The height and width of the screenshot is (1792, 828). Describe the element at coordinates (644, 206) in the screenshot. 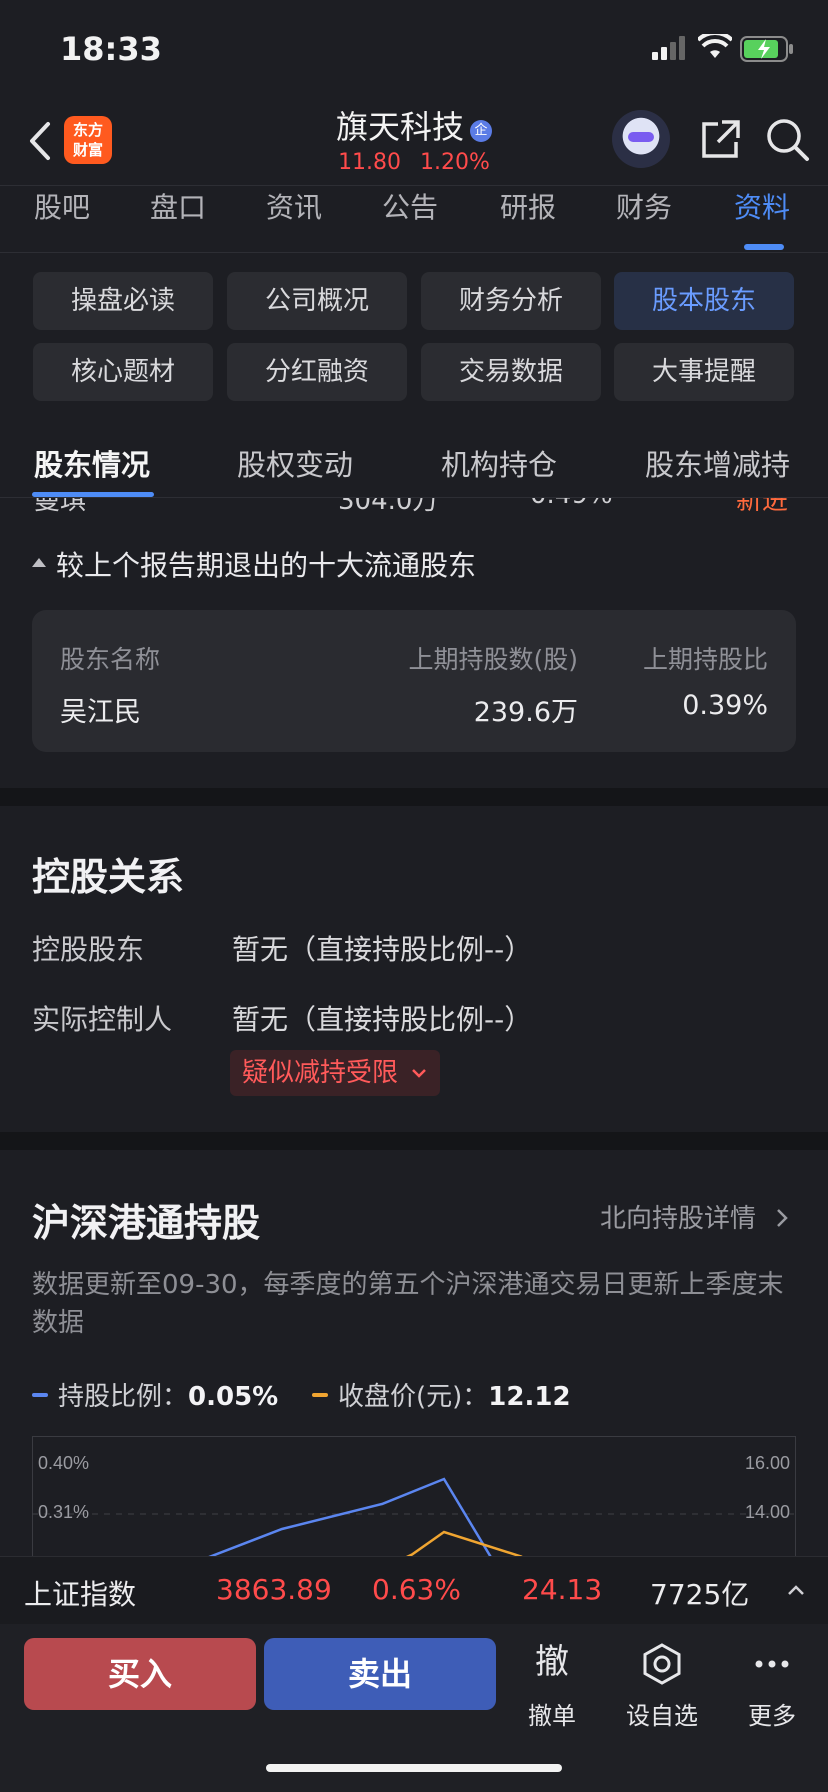

I see `tab-finance: 财务` at that location.